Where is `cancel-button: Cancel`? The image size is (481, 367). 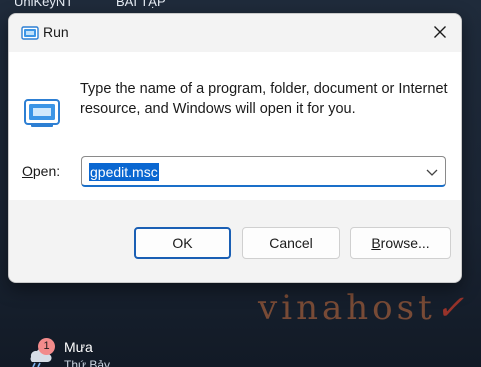 cancel-button: Cancel is located at coordinates (291, 243).